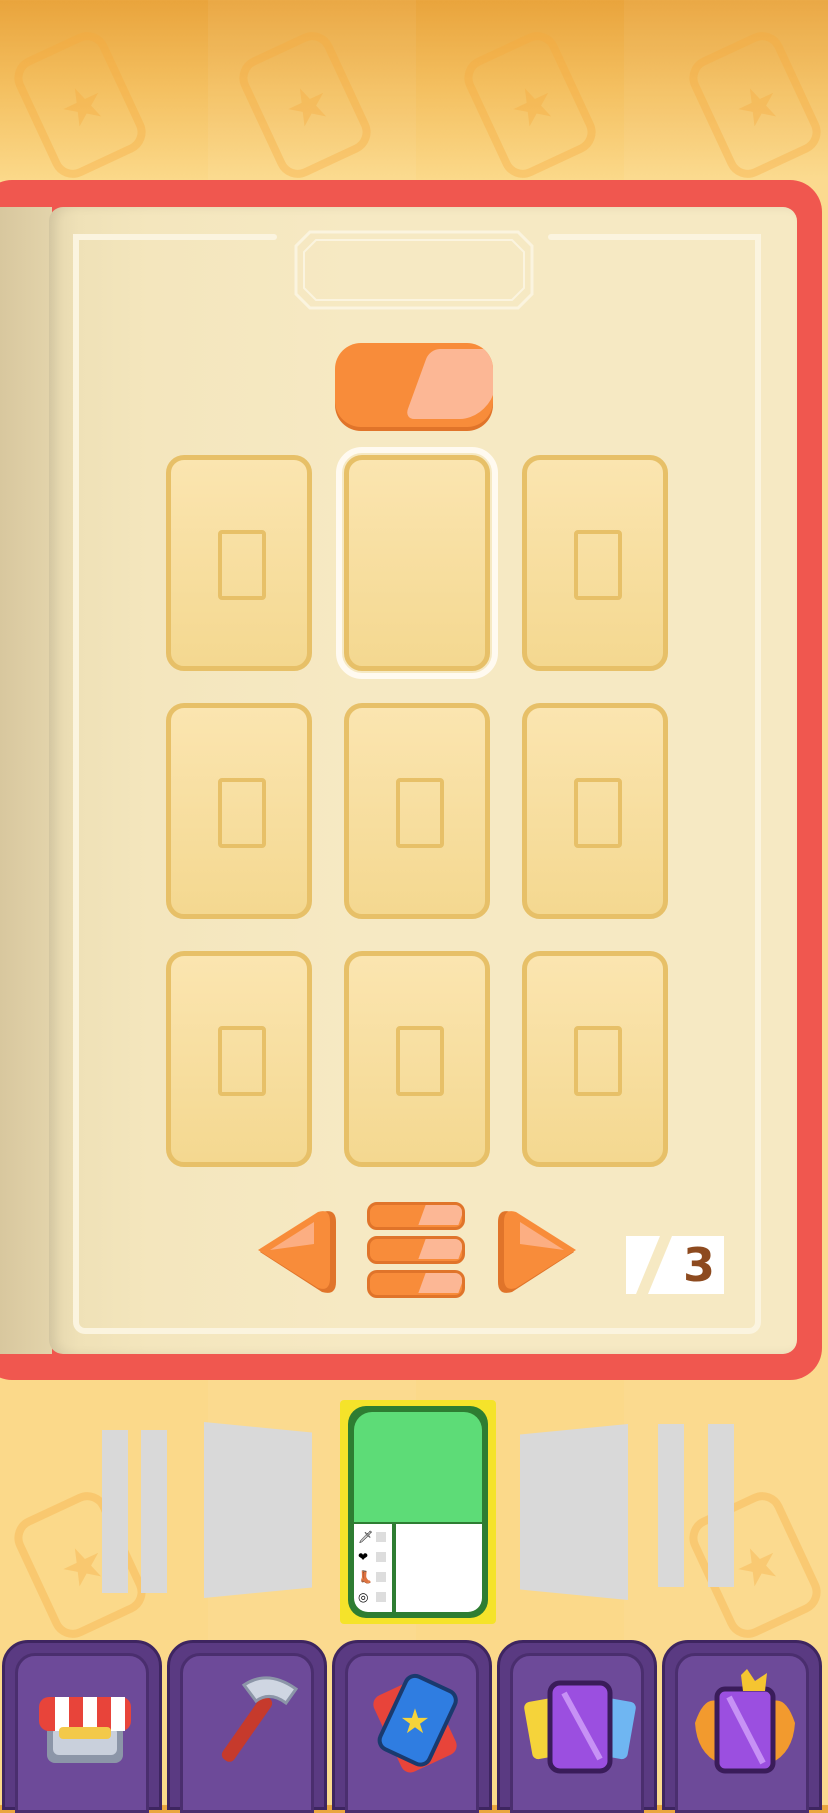 Image resolution: width=828 pixels, height=1813 pixels. I want to click on bottom-navigation: ★, so click(414, 1725).